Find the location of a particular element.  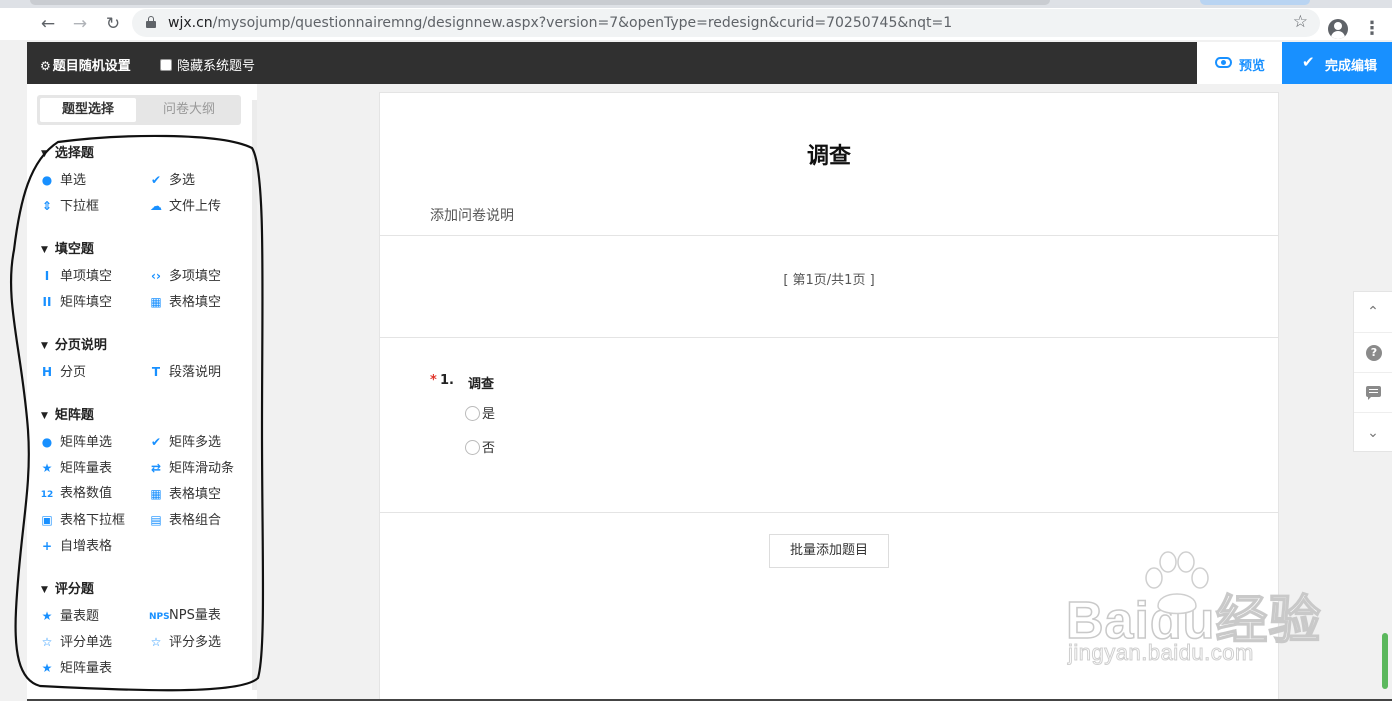

text-cursor-icon: I is located at coordinates (47, 276).